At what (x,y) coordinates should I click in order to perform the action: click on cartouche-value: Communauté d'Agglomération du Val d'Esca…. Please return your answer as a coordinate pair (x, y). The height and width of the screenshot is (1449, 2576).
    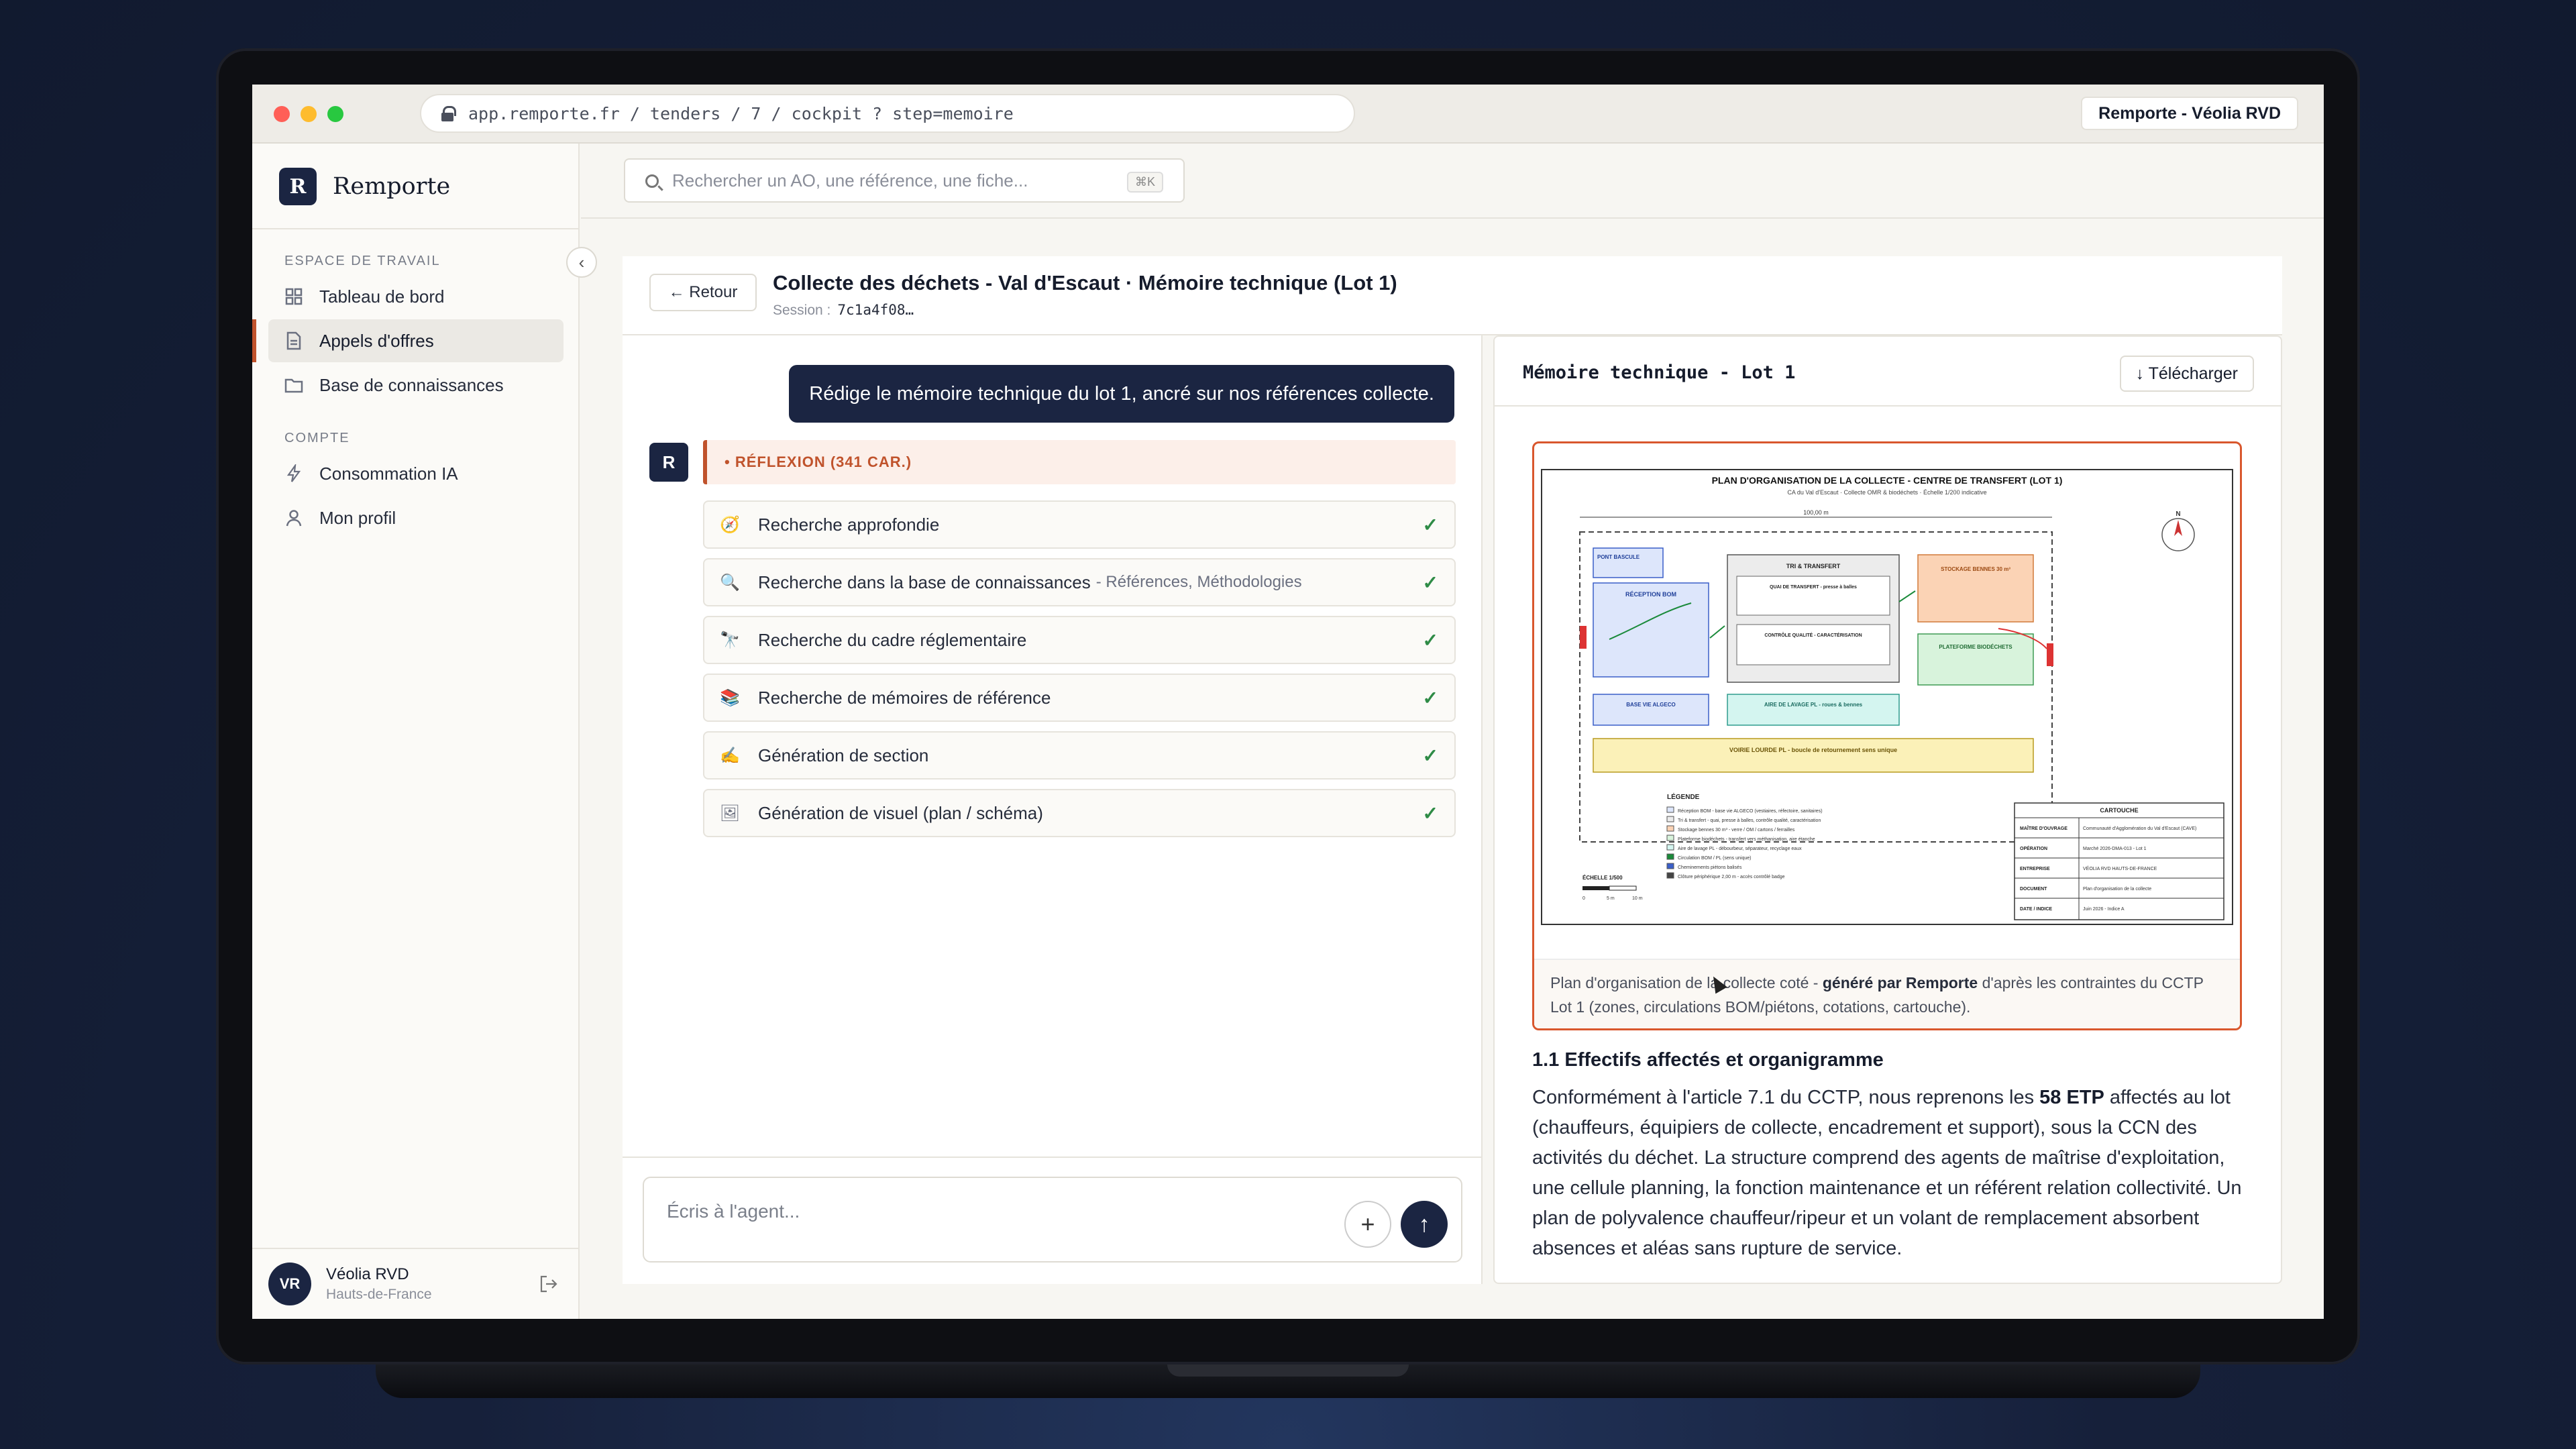
    Looking at the image, I should click on (2139, 828).